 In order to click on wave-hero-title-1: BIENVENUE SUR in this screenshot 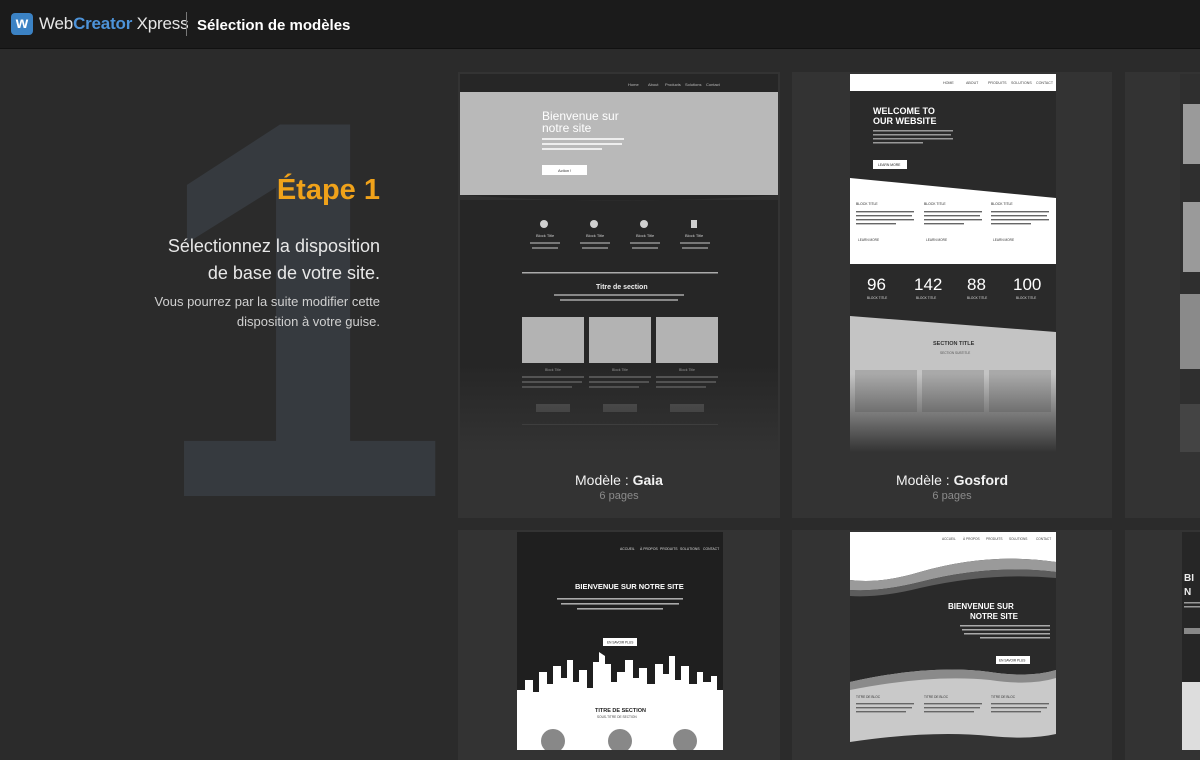, I will do `click(981, 606)`.